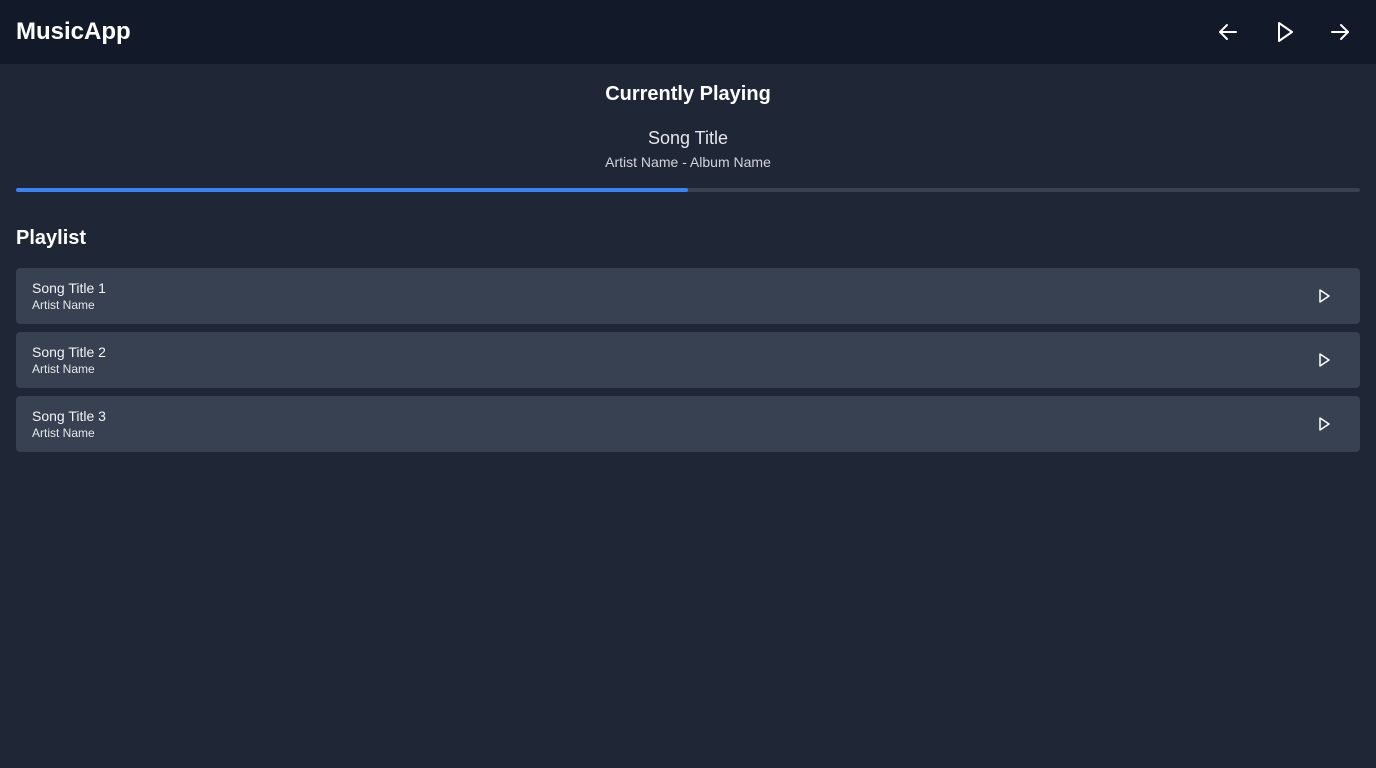 The width and height of the screenshot is (1376, 768). Describe the element at coordinates (688, 32) in the screenshot. I see `top-bar: MusicApp` at that location.